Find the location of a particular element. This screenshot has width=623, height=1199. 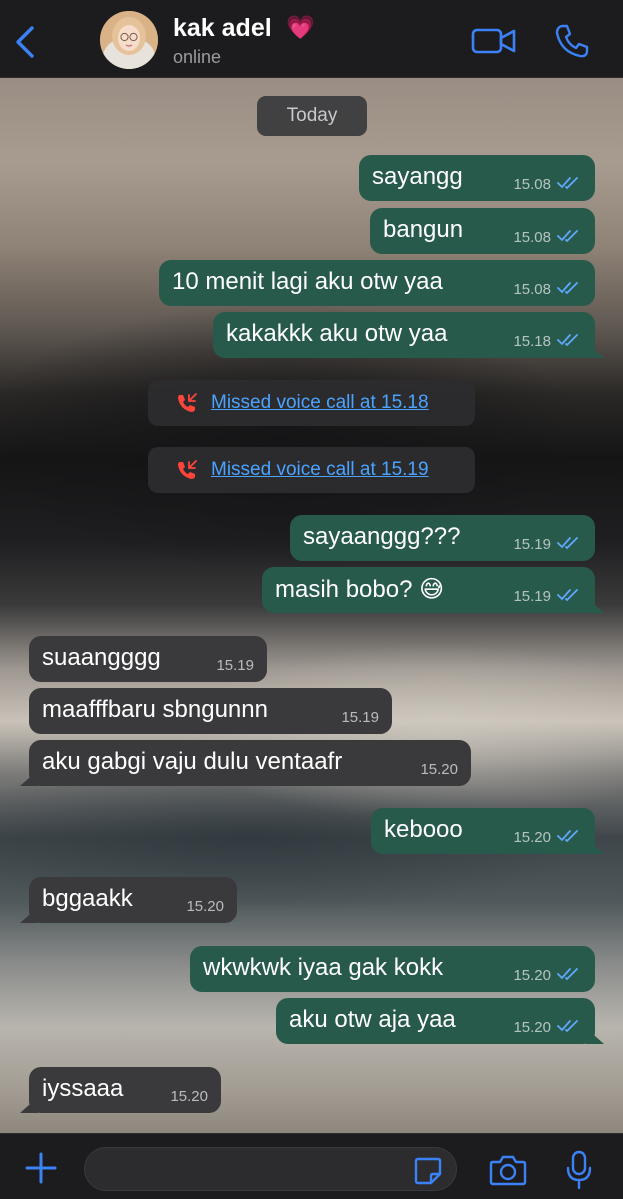

message-text: sayaanggg??? is located at coordinates (382, 536).